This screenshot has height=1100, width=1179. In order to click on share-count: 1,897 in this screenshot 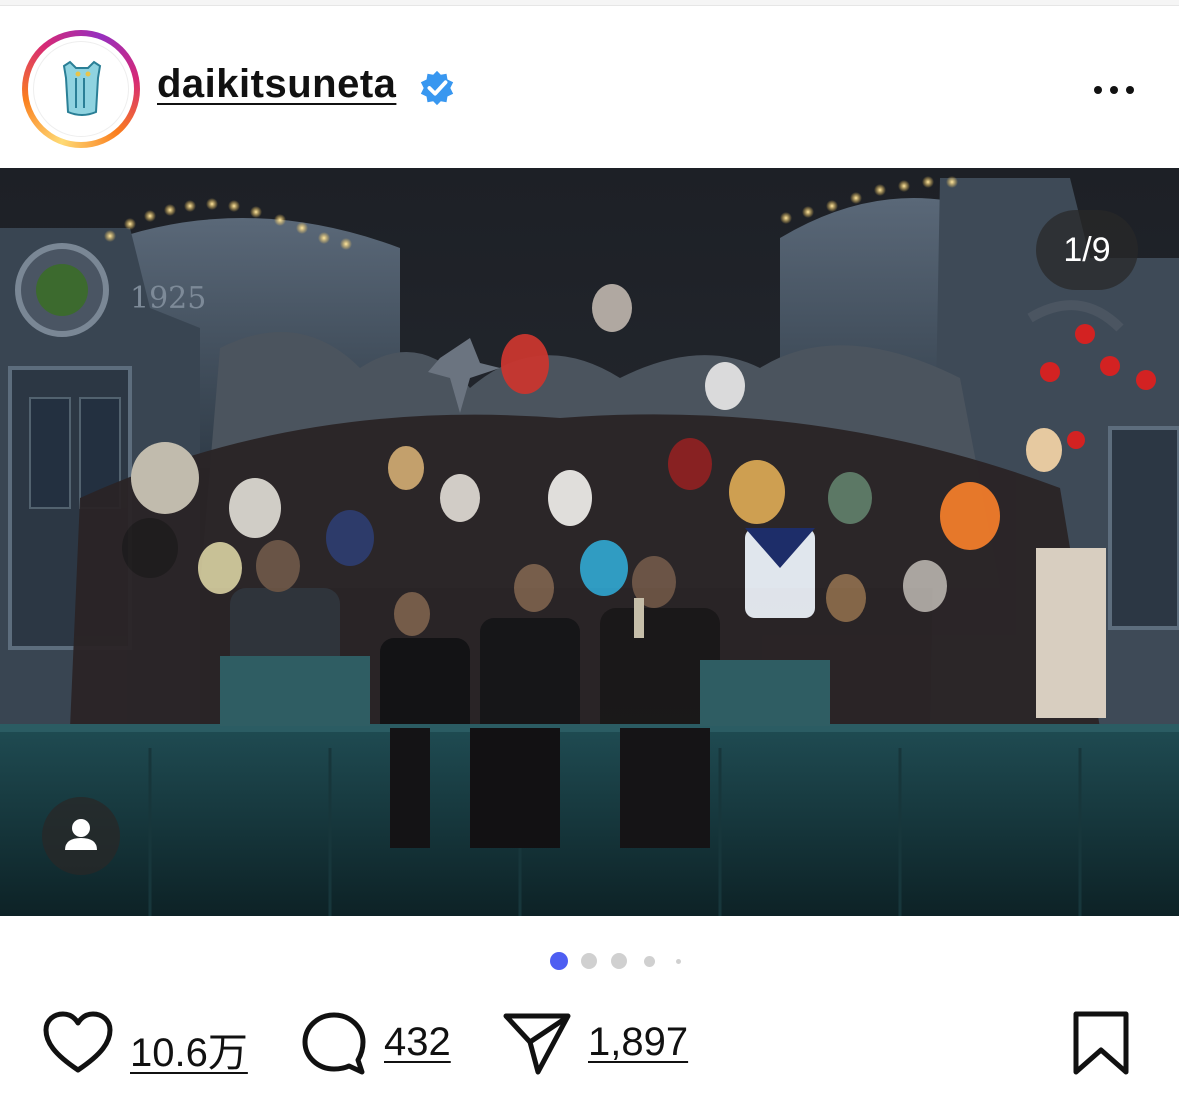, I will do `click(638, 1042)`.